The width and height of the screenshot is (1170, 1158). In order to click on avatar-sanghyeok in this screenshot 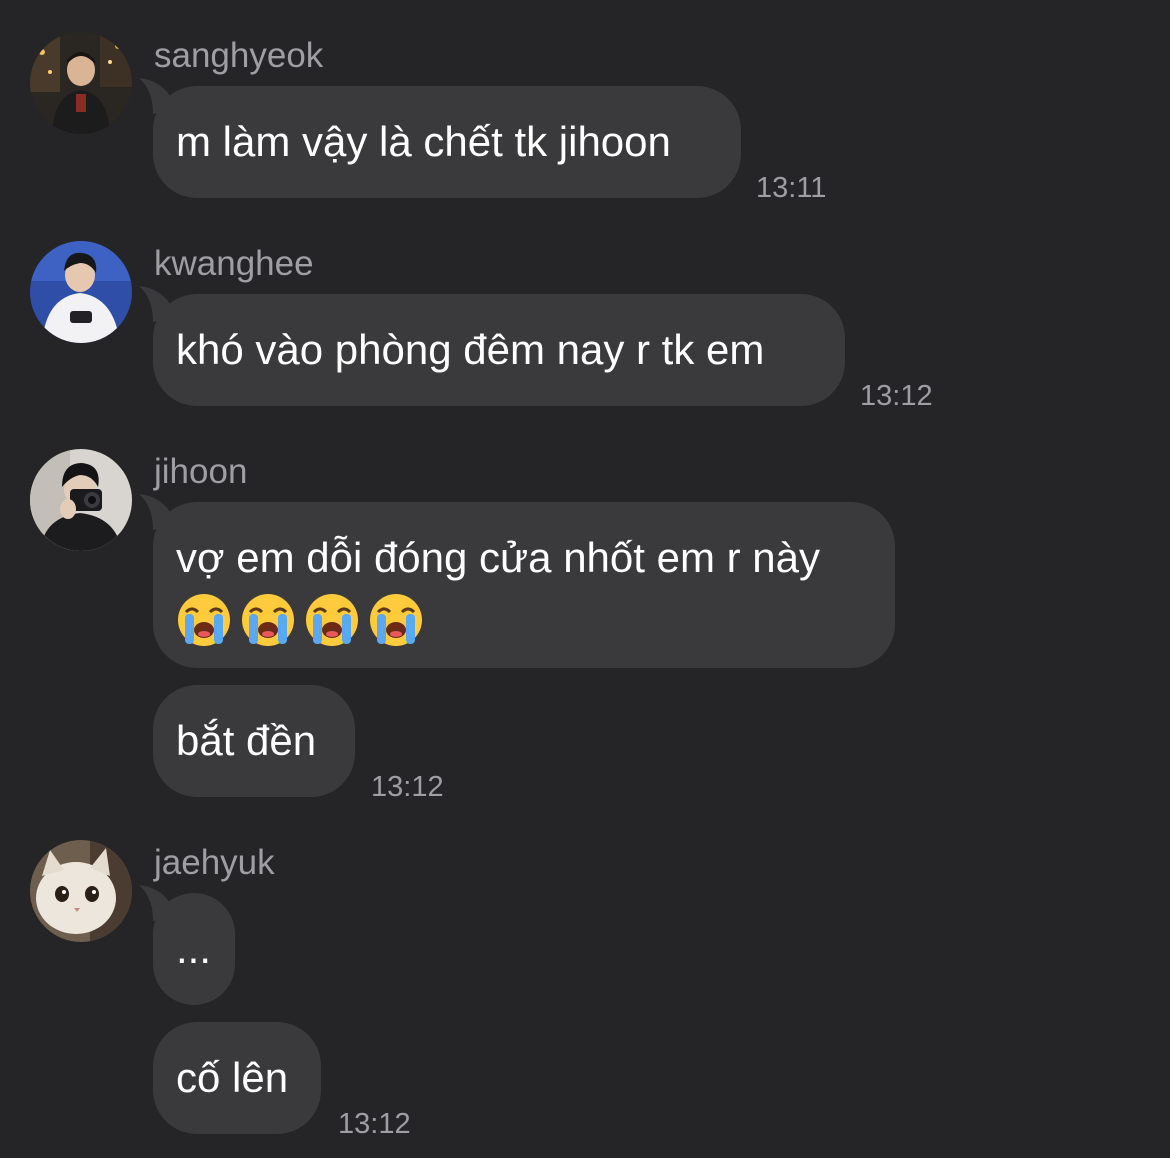, I will do `click(81, 83)`.